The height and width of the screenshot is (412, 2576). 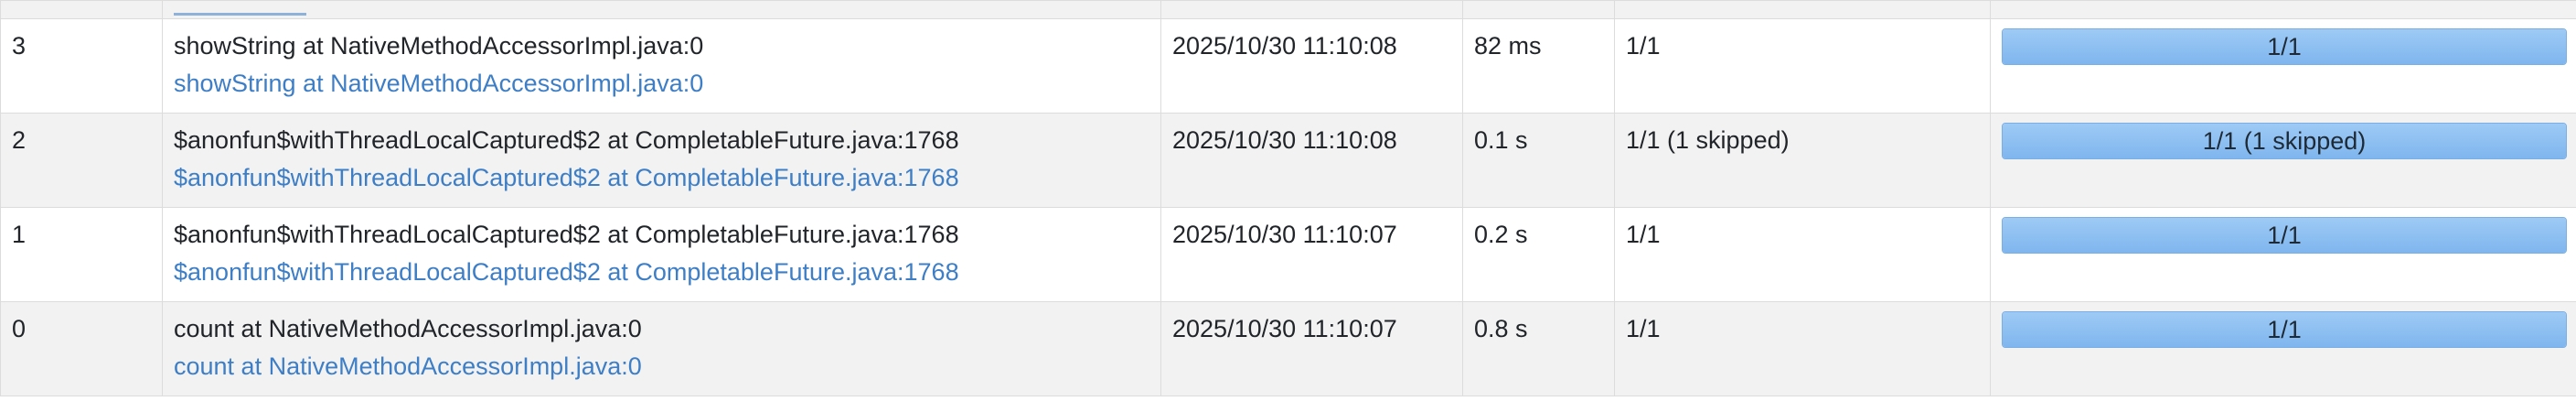 I want to click on job-id: 0, so click(x=81, y=348).